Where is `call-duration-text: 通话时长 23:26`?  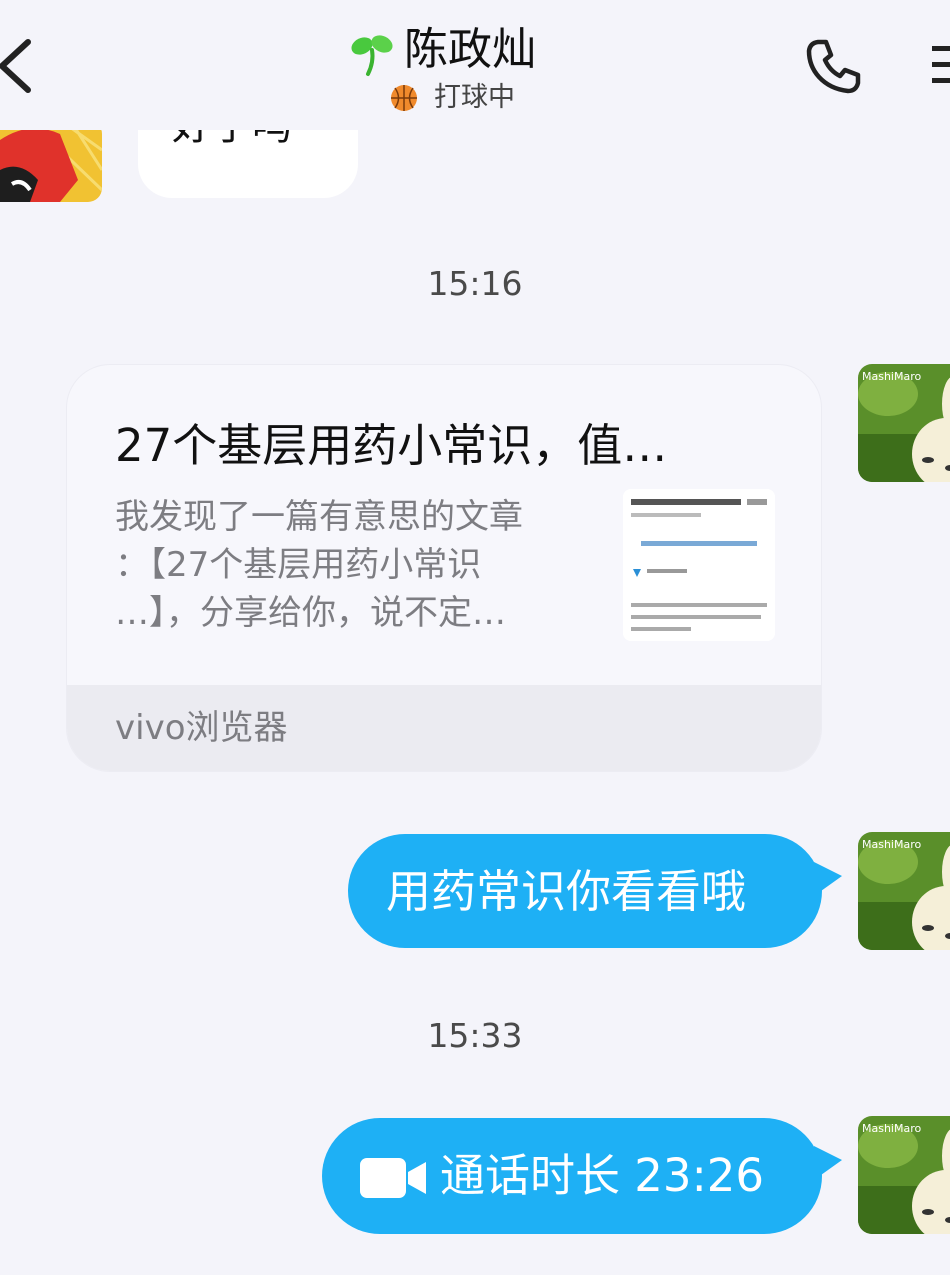
call-duration-text: 通话时长 23:26 is located at coordinates (602, 1175).